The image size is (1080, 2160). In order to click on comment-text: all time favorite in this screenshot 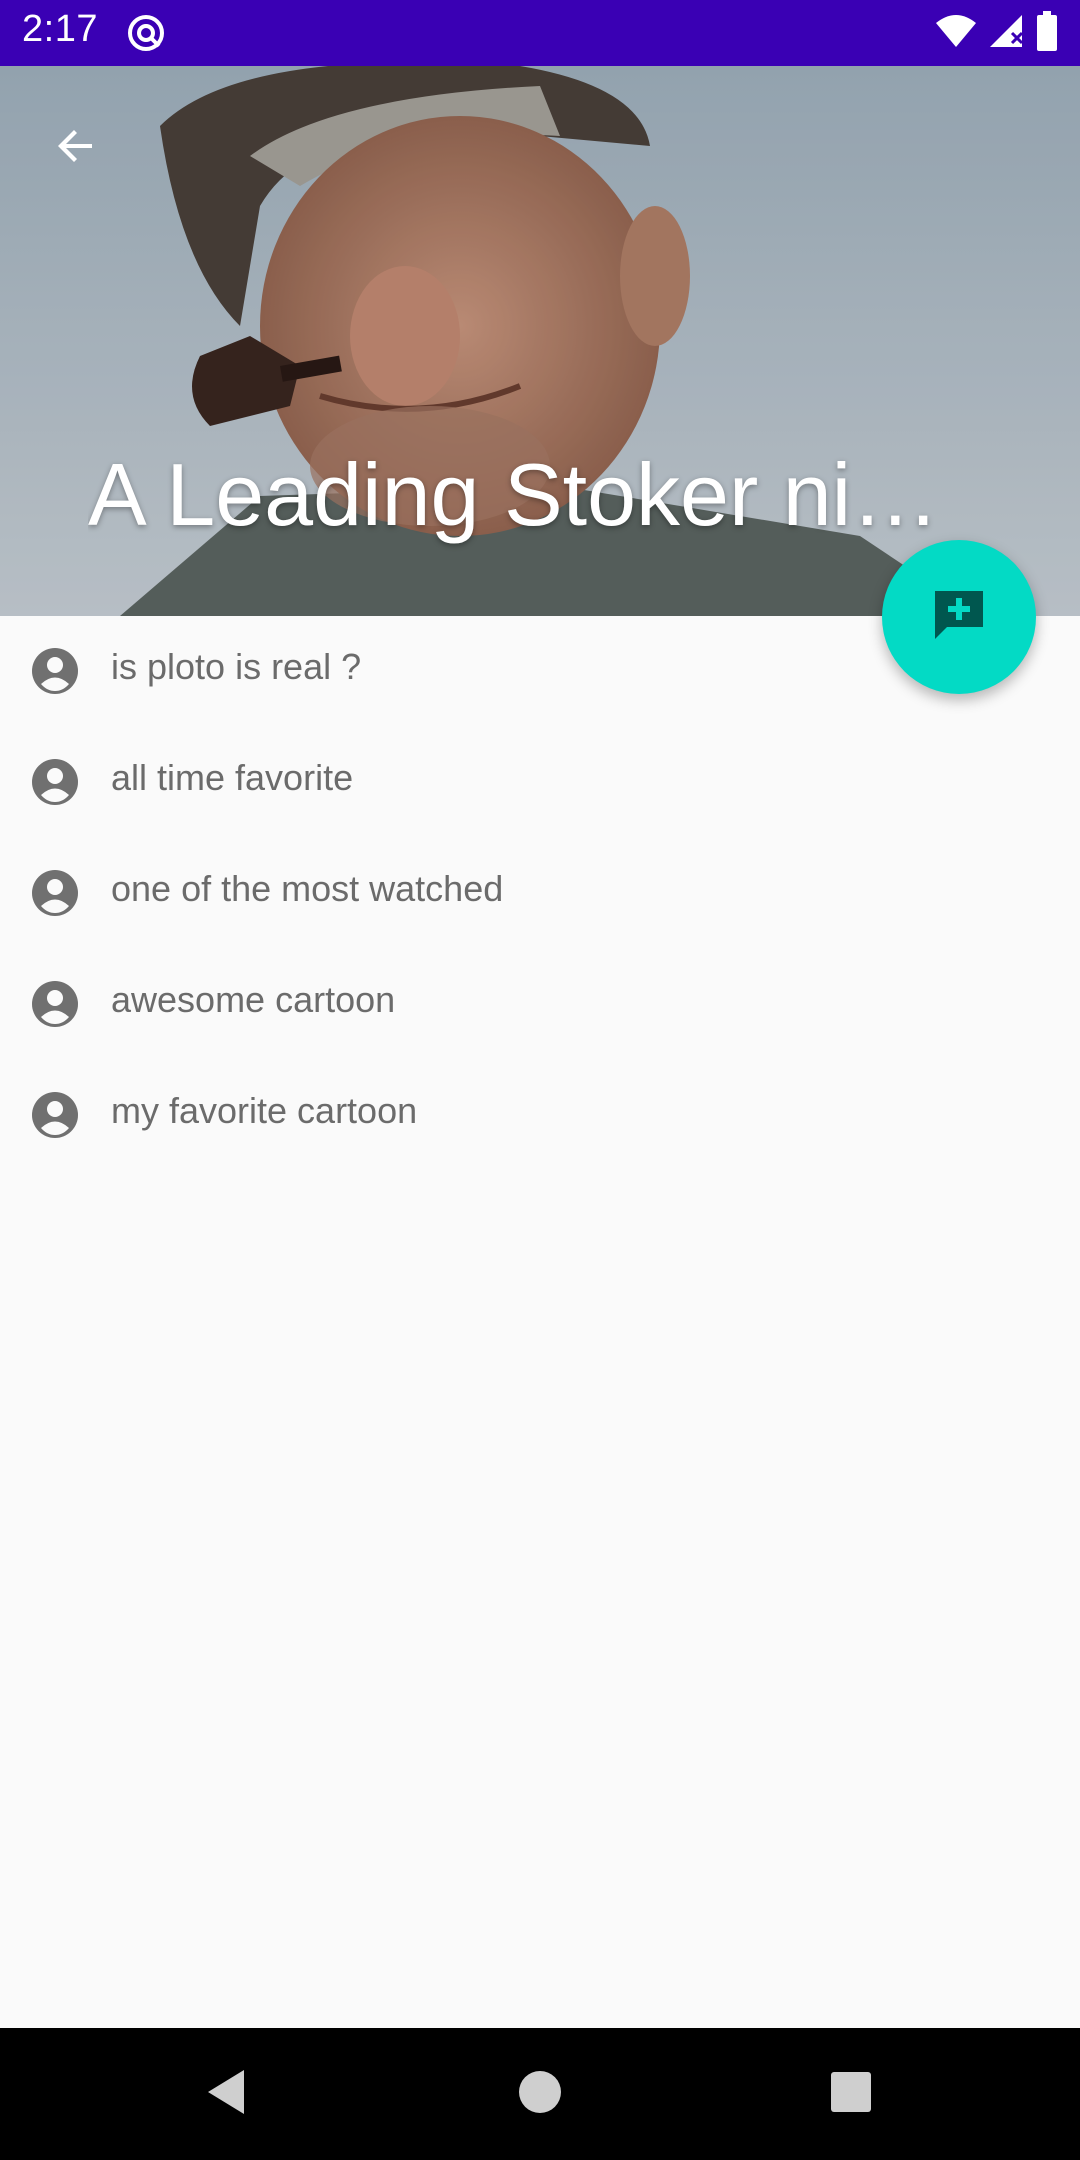, I will do `click(232, 777)`.